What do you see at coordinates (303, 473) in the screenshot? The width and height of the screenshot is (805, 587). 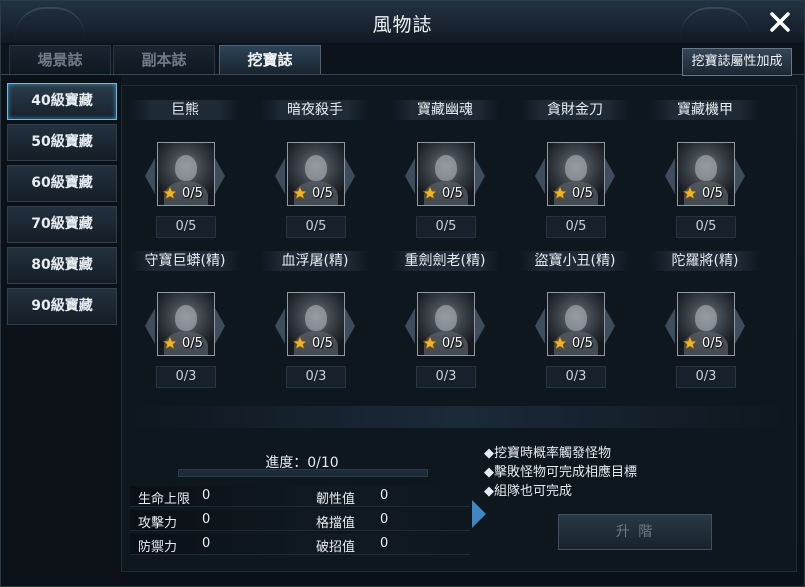 I see `progress-bar` at bounding box center [303, 473].